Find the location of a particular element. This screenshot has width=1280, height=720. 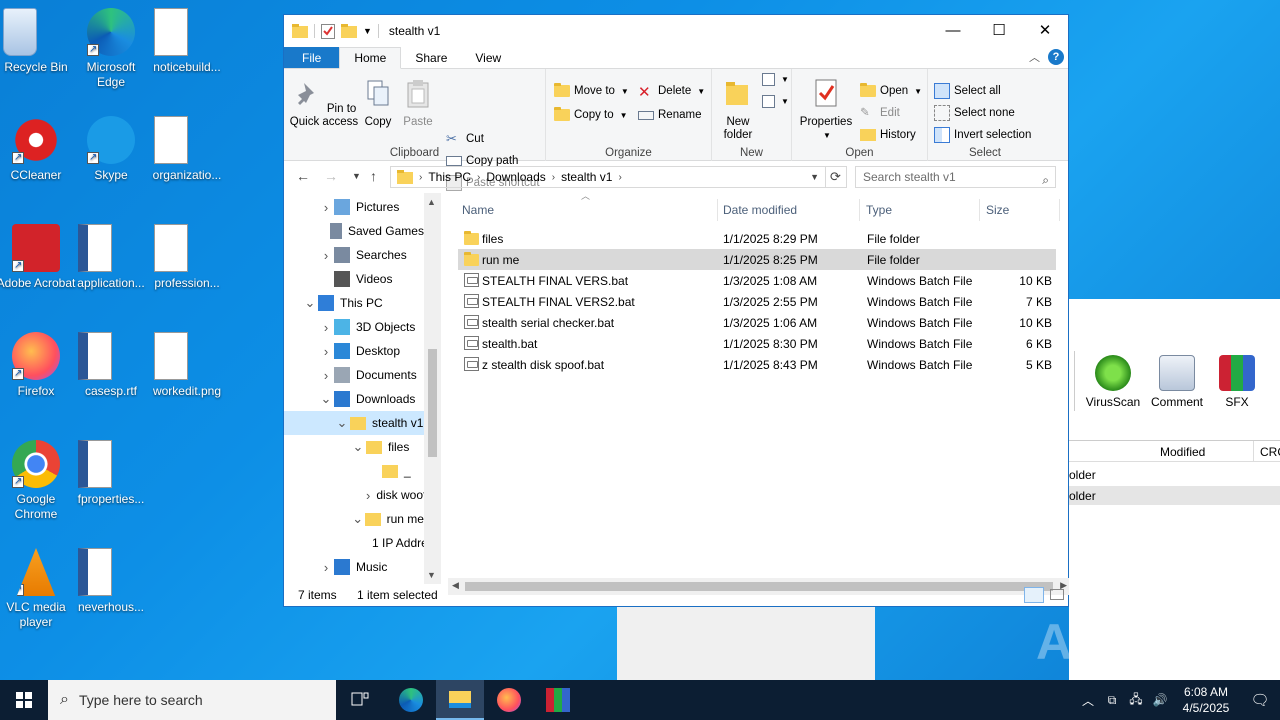

tab-file: File is located at coordinates (312, 57).